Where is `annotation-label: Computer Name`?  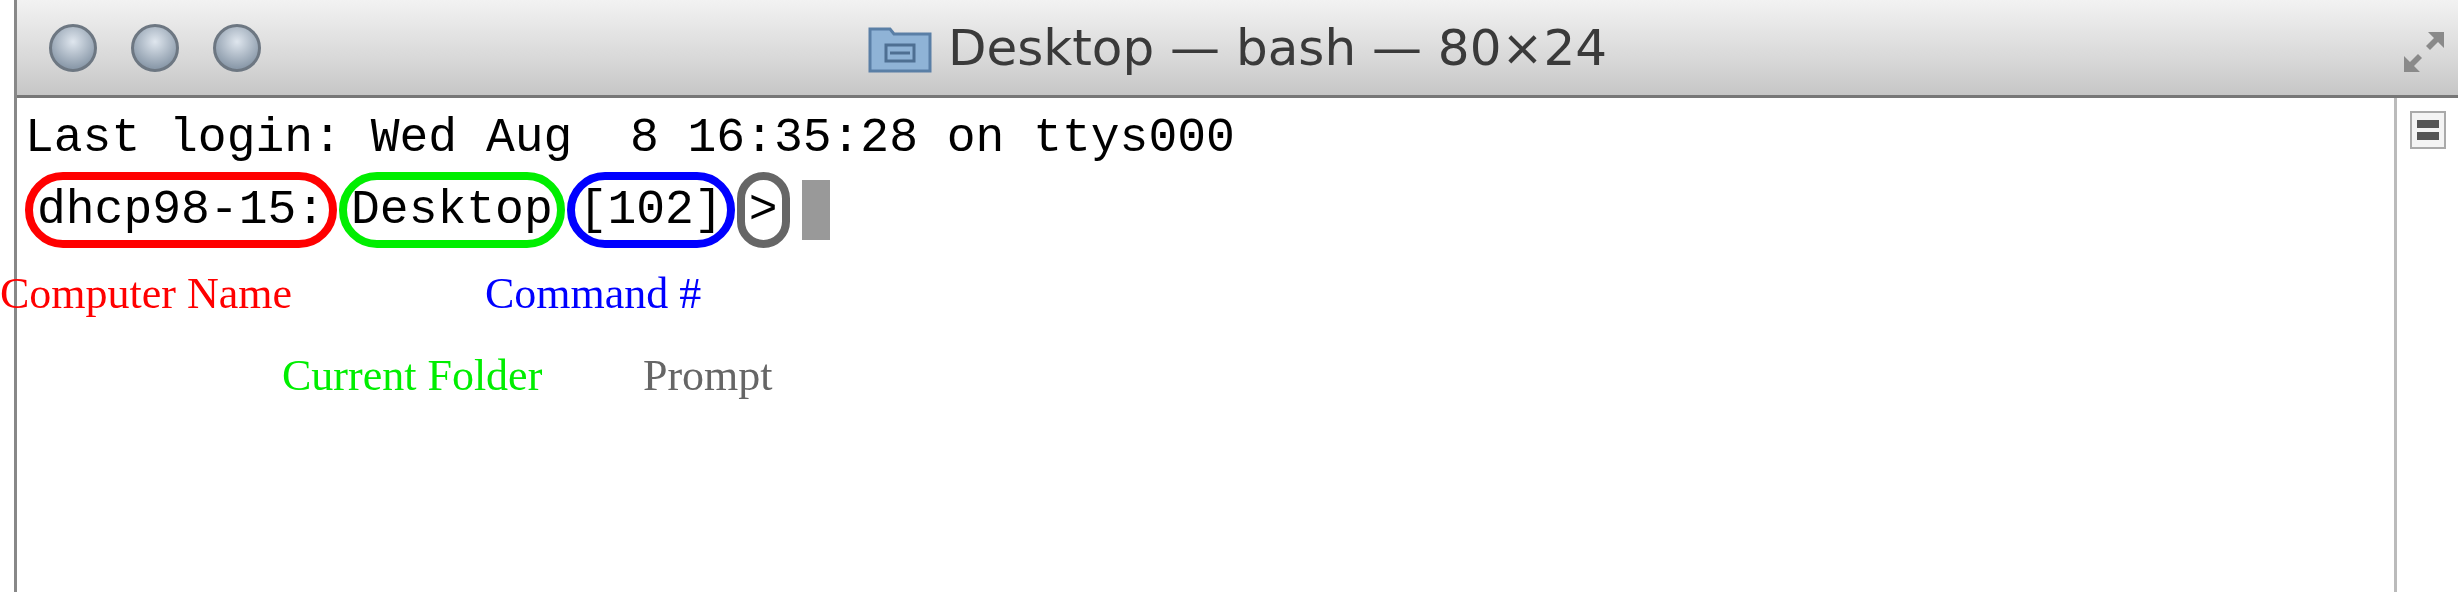
annotation-label: Computer Name is located at coordinates (146, 293).